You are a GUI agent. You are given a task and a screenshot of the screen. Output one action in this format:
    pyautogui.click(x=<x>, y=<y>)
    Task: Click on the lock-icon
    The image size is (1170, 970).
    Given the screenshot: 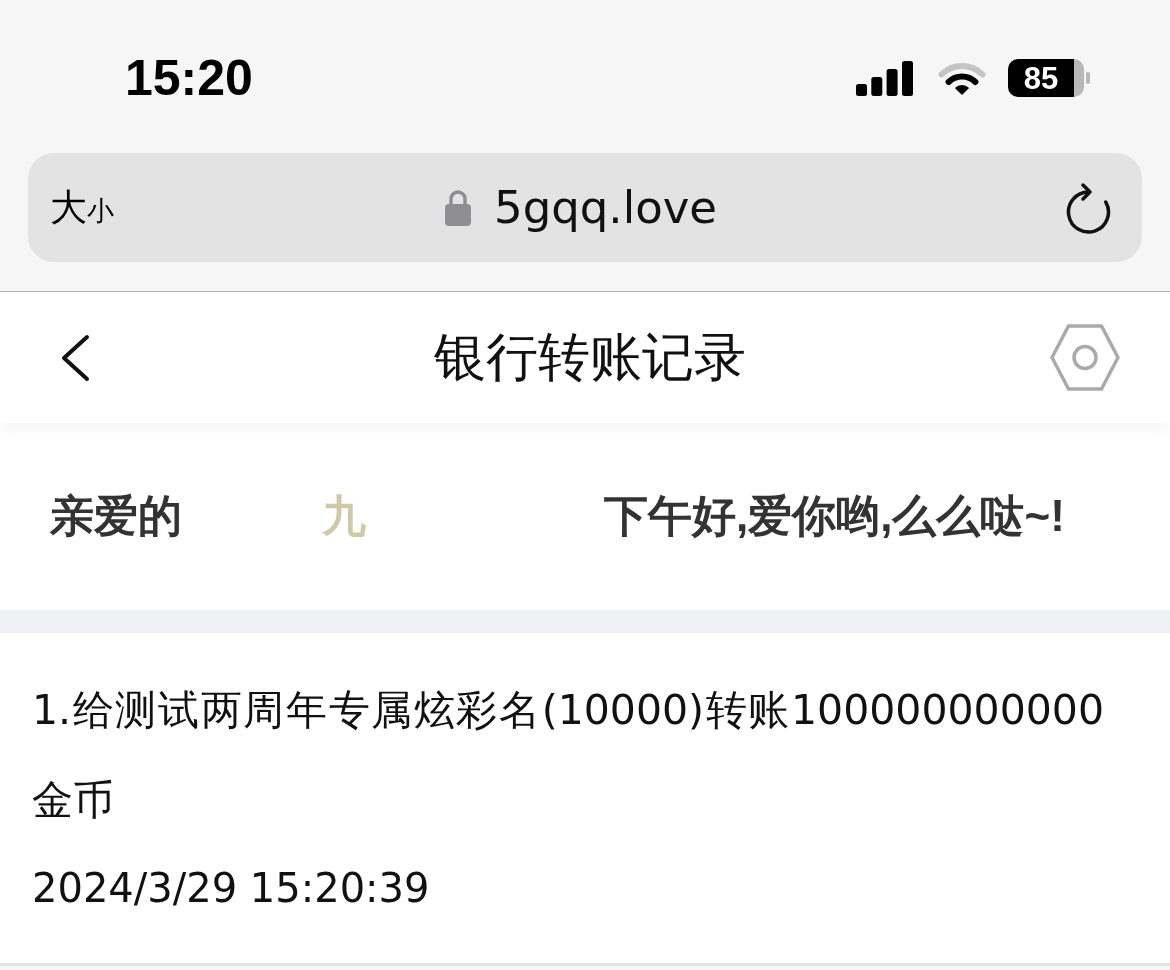 What is the action you would take?
    pyautogui.click(x=458, y=207)
    